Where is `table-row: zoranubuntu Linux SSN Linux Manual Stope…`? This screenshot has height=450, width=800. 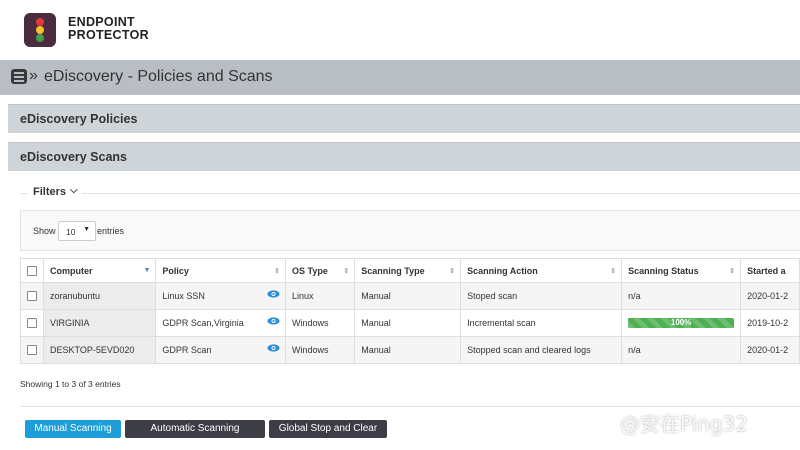
table-row: zoranubuntu Linux SSN Linux Manual Stope… is located at coordinates (410, 296).